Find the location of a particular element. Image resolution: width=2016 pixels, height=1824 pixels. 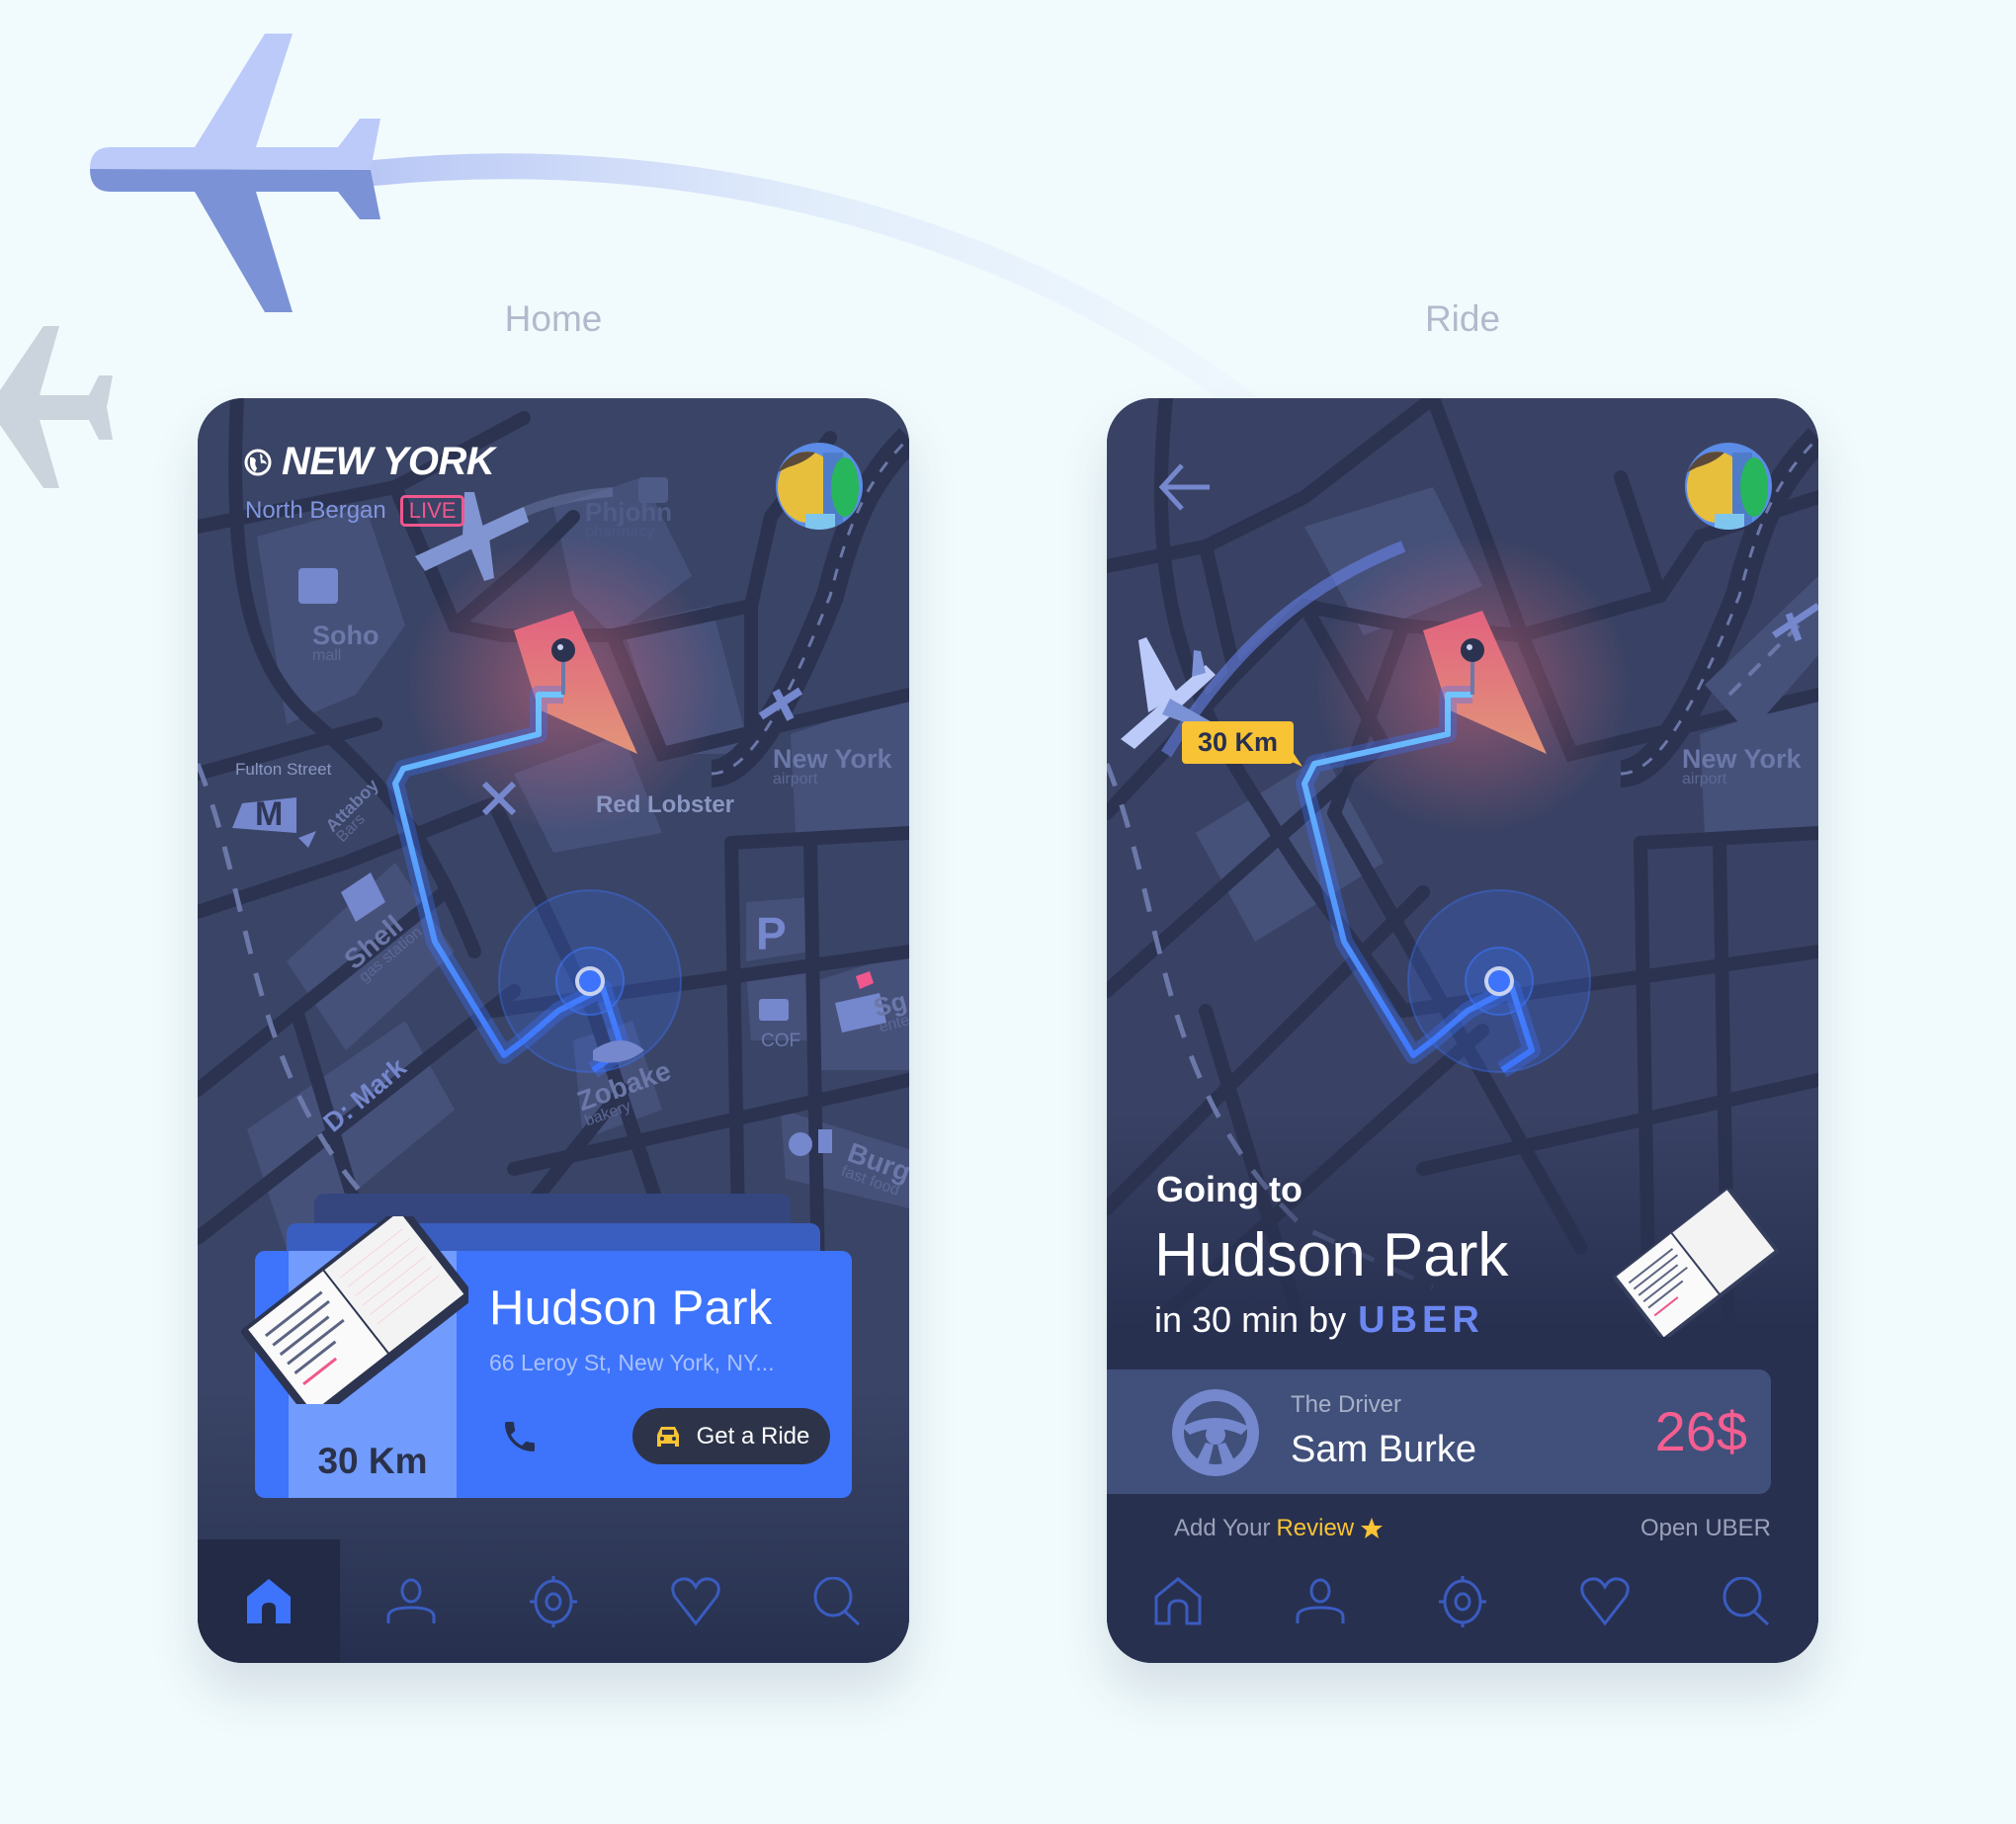

map-label-parking: P is located at coordinates (771, 933).